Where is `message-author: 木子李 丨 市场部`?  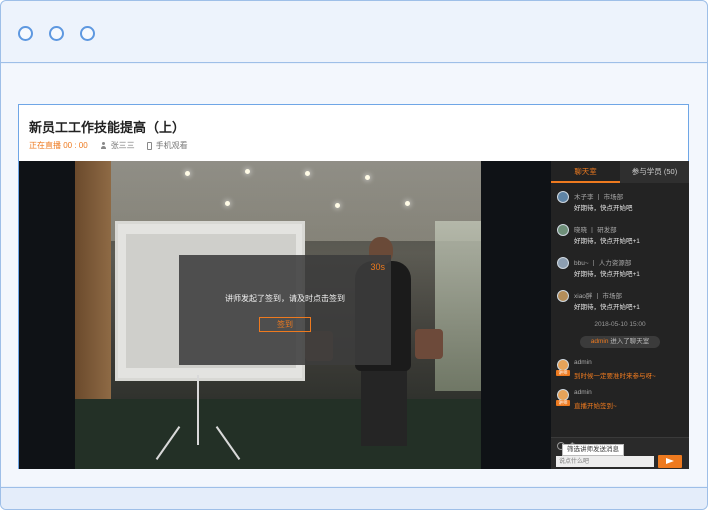
message-author: 木子李 丨 市场部 is located at coordinates (599, 197).